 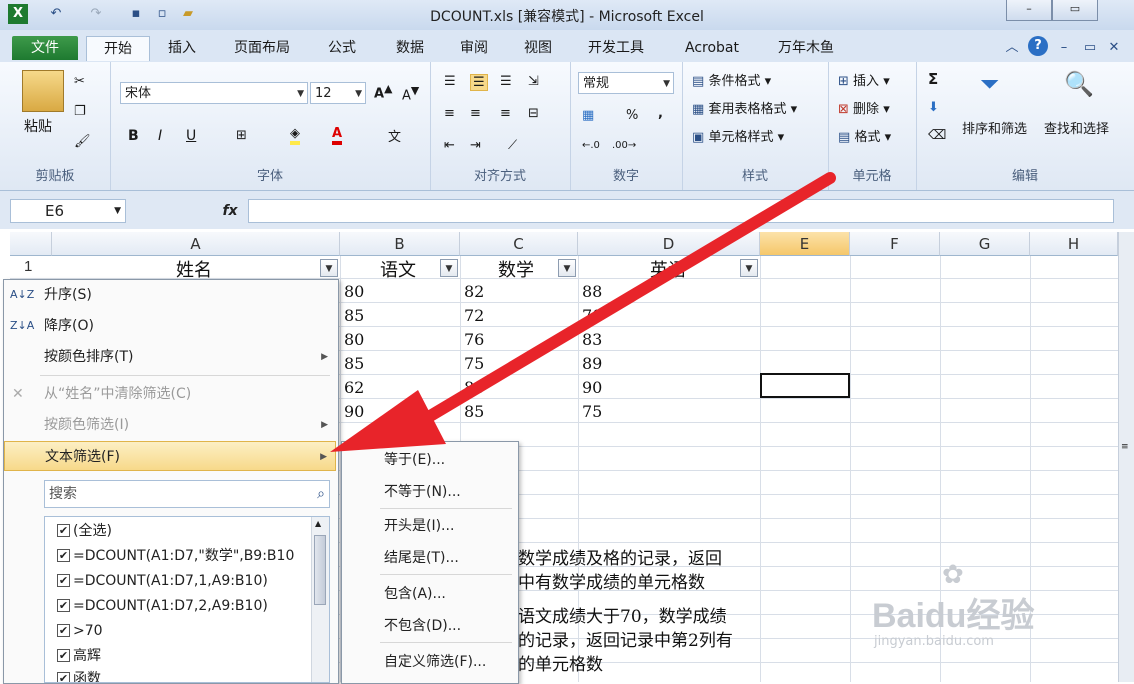 I want to click on paste-button: 粘贴, so click(x=38, y=126).